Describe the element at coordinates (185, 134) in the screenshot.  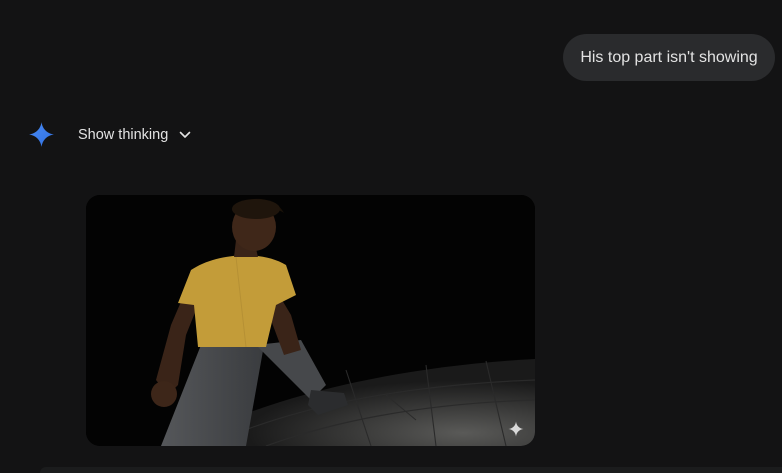
I see `chevron-down-icon` at that location.